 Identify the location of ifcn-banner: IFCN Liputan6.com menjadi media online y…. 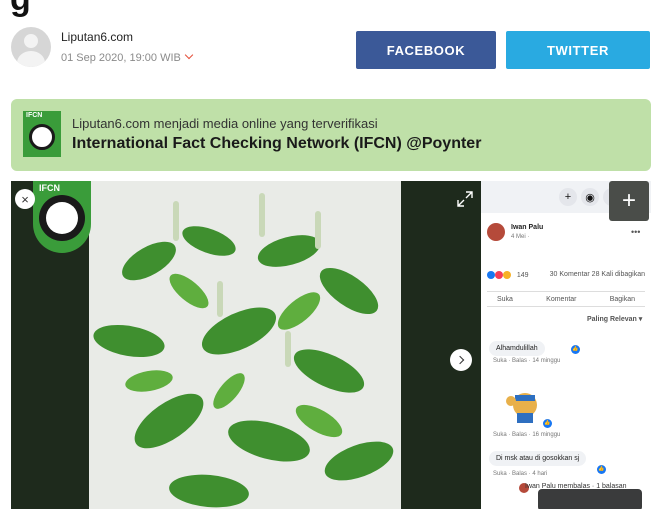
(331, 135).